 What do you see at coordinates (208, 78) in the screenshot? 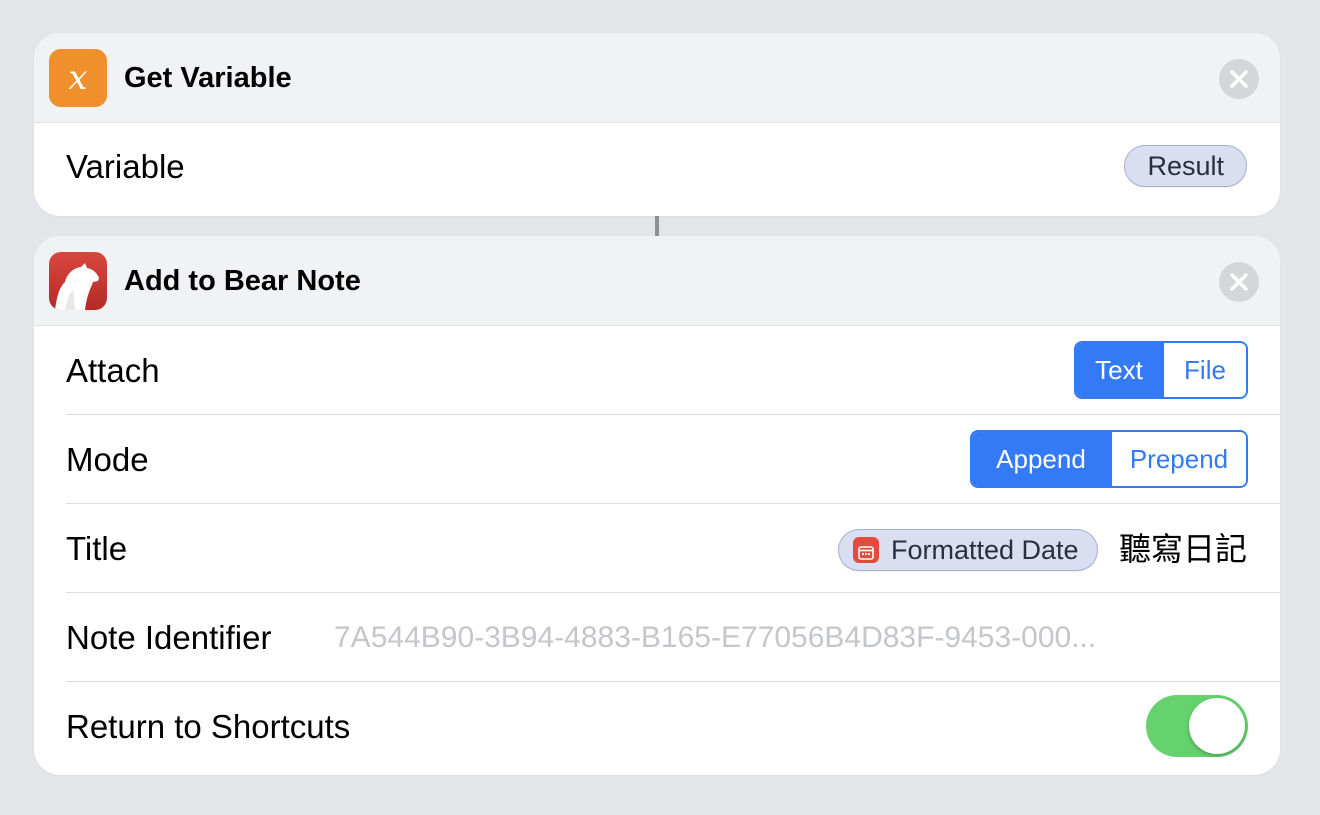
I see `get-variable-title: Get Variable` at bounding box center [208, 78].